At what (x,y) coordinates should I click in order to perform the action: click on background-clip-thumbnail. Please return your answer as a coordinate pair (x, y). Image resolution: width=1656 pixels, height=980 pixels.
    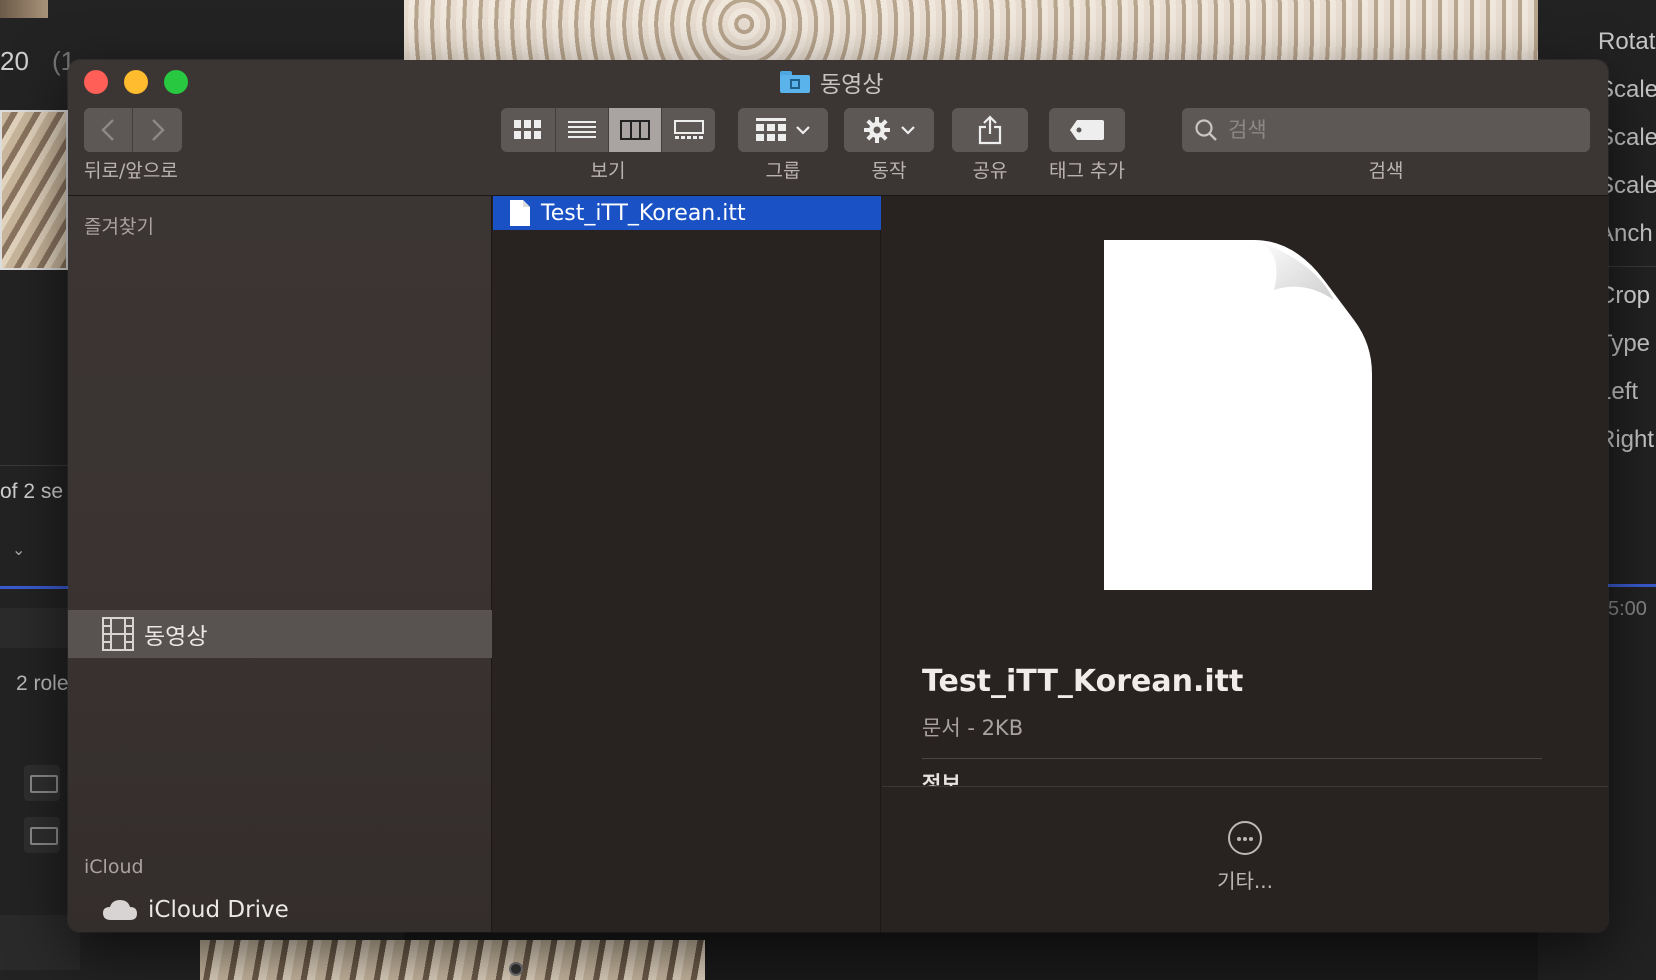
    Looking at the image, I should click on (34, 190).